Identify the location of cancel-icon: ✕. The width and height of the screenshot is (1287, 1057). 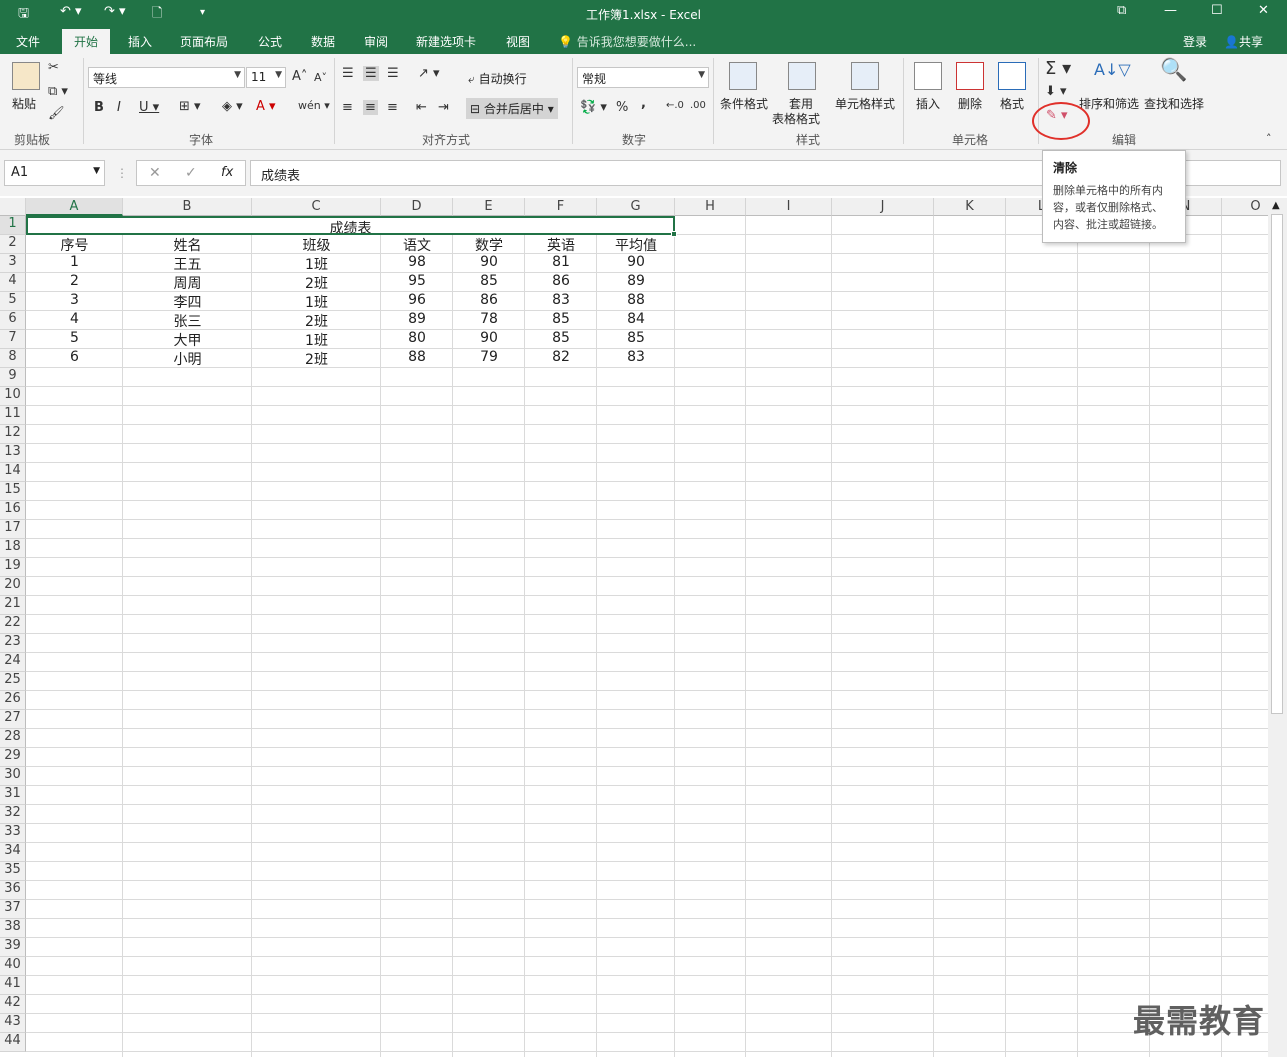
(155, 173).